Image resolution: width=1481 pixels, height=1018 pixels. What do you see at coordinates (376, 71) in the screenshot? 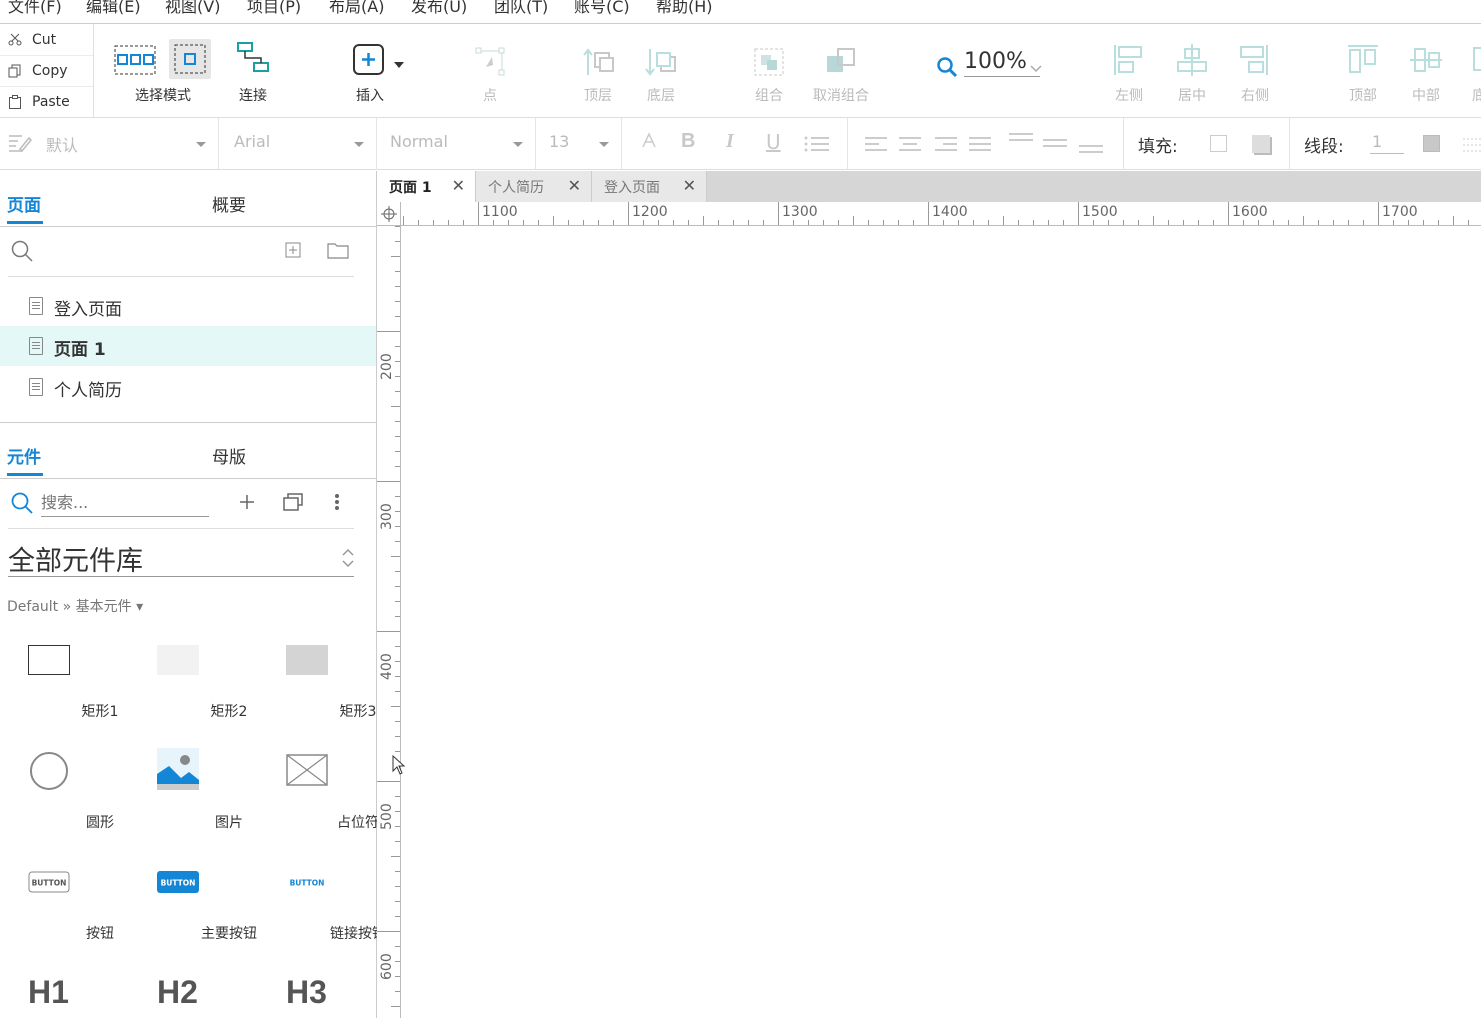
I see `insert-button: 插入` at bounding box center [376, 71].